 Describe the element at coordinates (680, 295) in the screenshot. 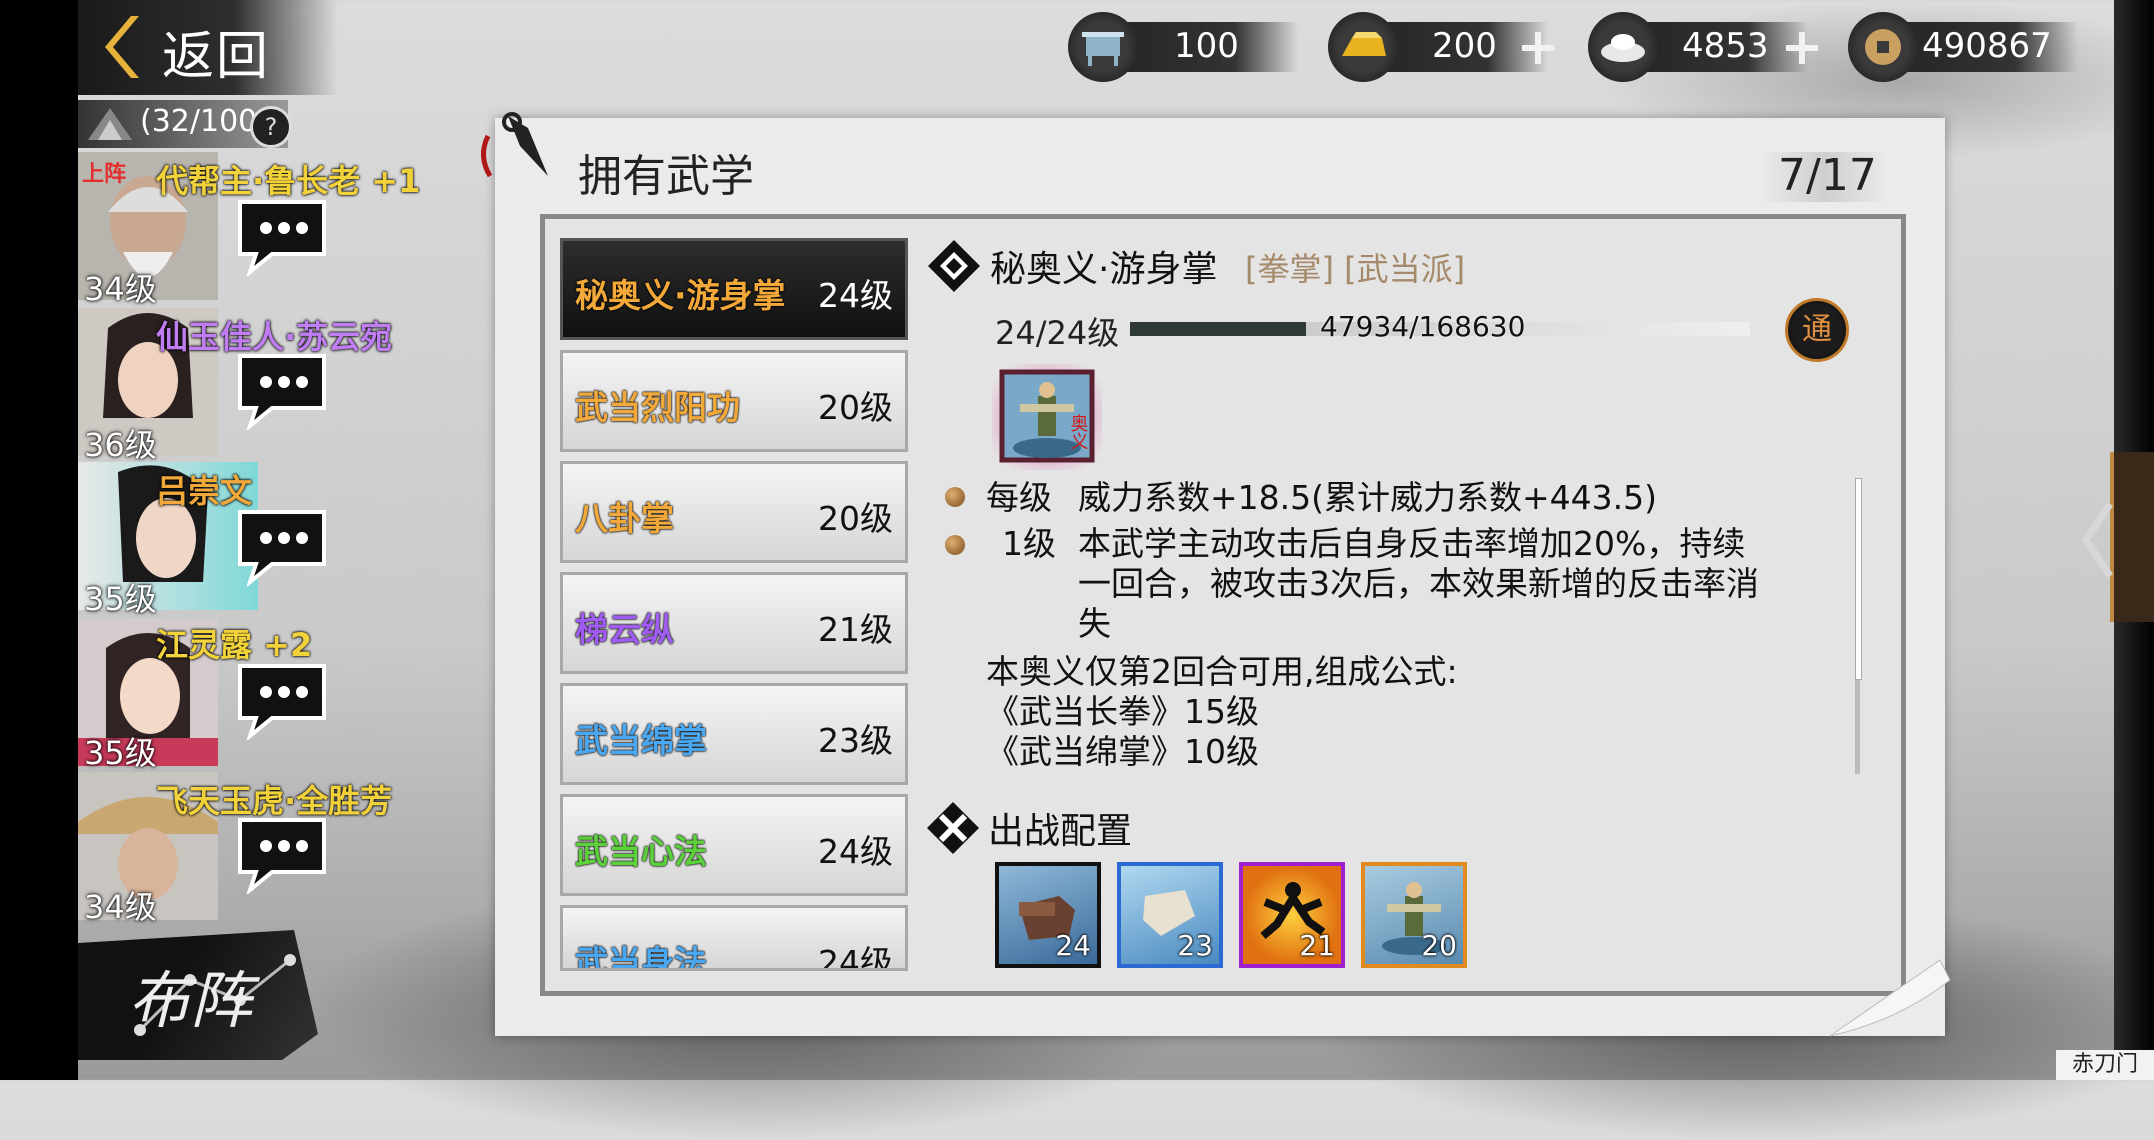

I see `skill-name: 秘奥义·游身掌` at that location.